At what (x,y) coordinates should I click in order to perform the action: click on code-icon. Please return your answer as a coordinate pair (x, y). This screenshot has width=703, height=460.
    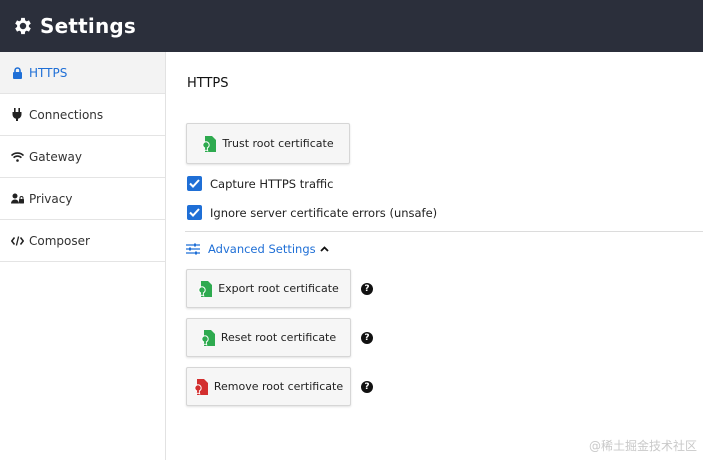
    Looking at the image, I should click on (17, 241).